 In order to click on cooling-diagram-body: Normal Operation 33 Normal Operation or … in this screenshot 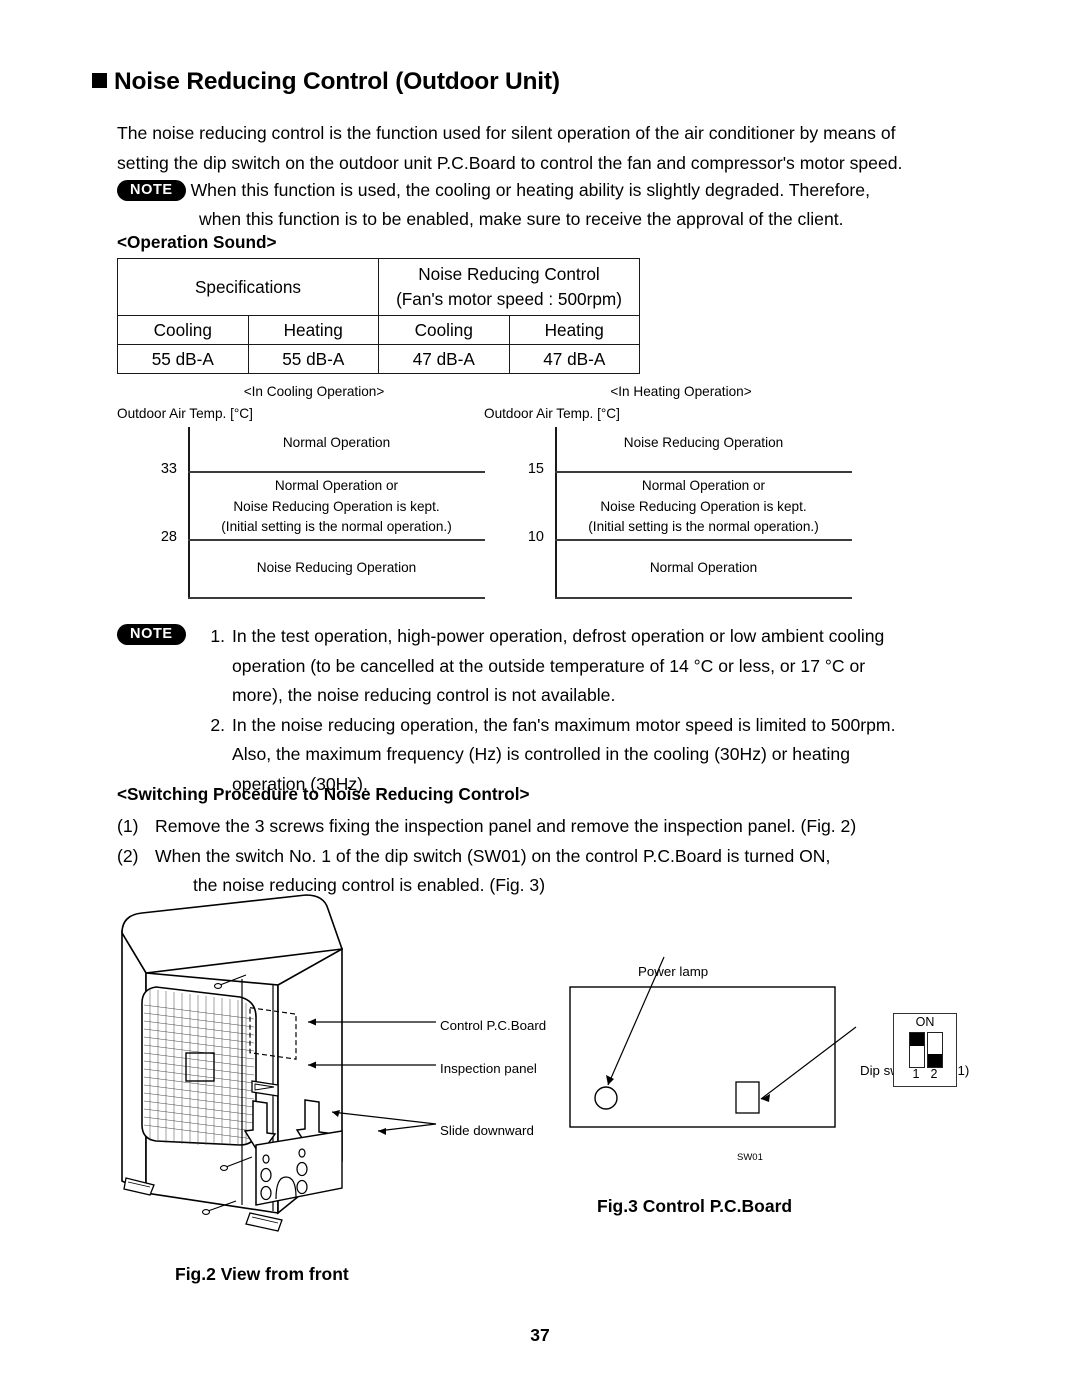, I will do `click(302, 513)`.